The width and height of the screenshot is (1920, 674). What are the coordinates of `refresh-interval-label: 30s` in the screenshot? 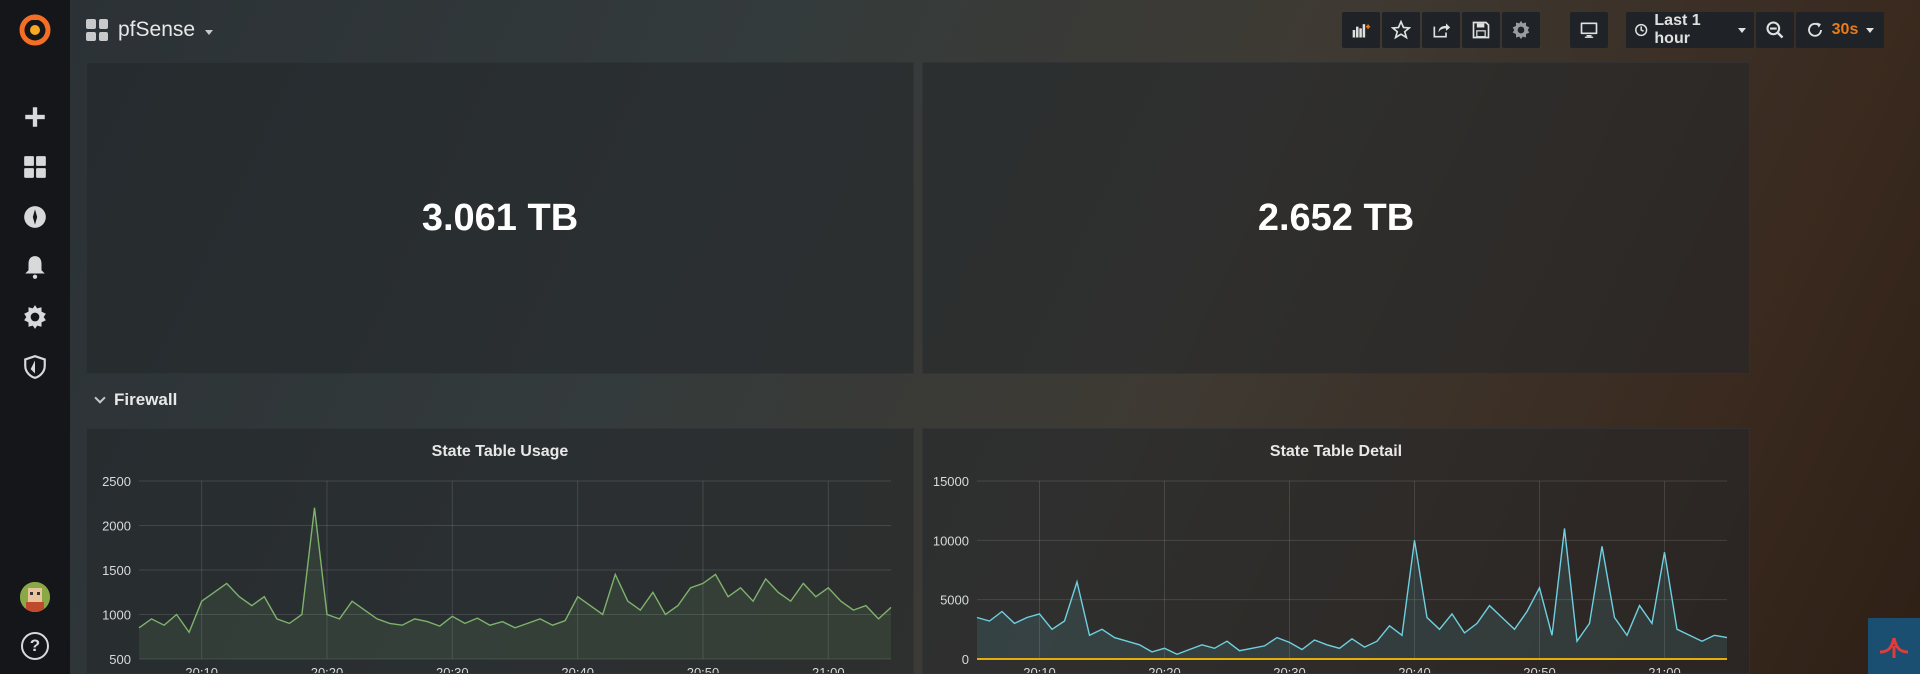 It's located at (1845, 29).